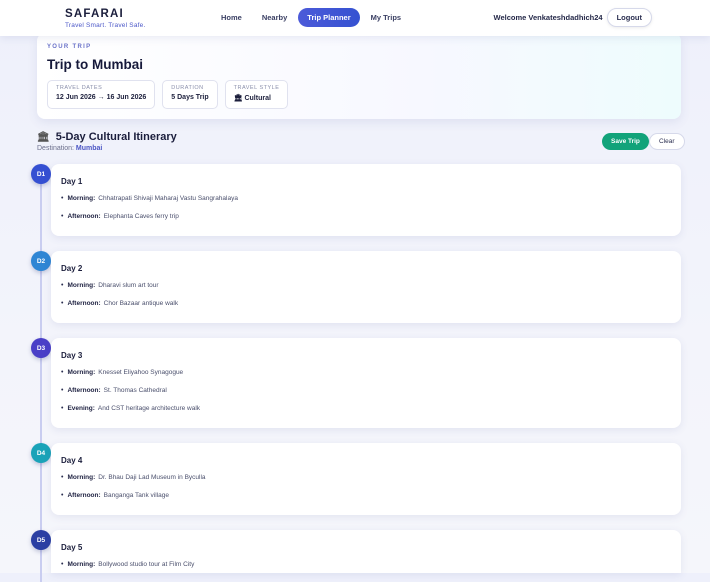 The image size is (710, 582). Describe the element at coordinates (256, 94) in the screenshot. I see `travel-style-chip: TRAVEL STYLE 🏛 Cultural` at that location.